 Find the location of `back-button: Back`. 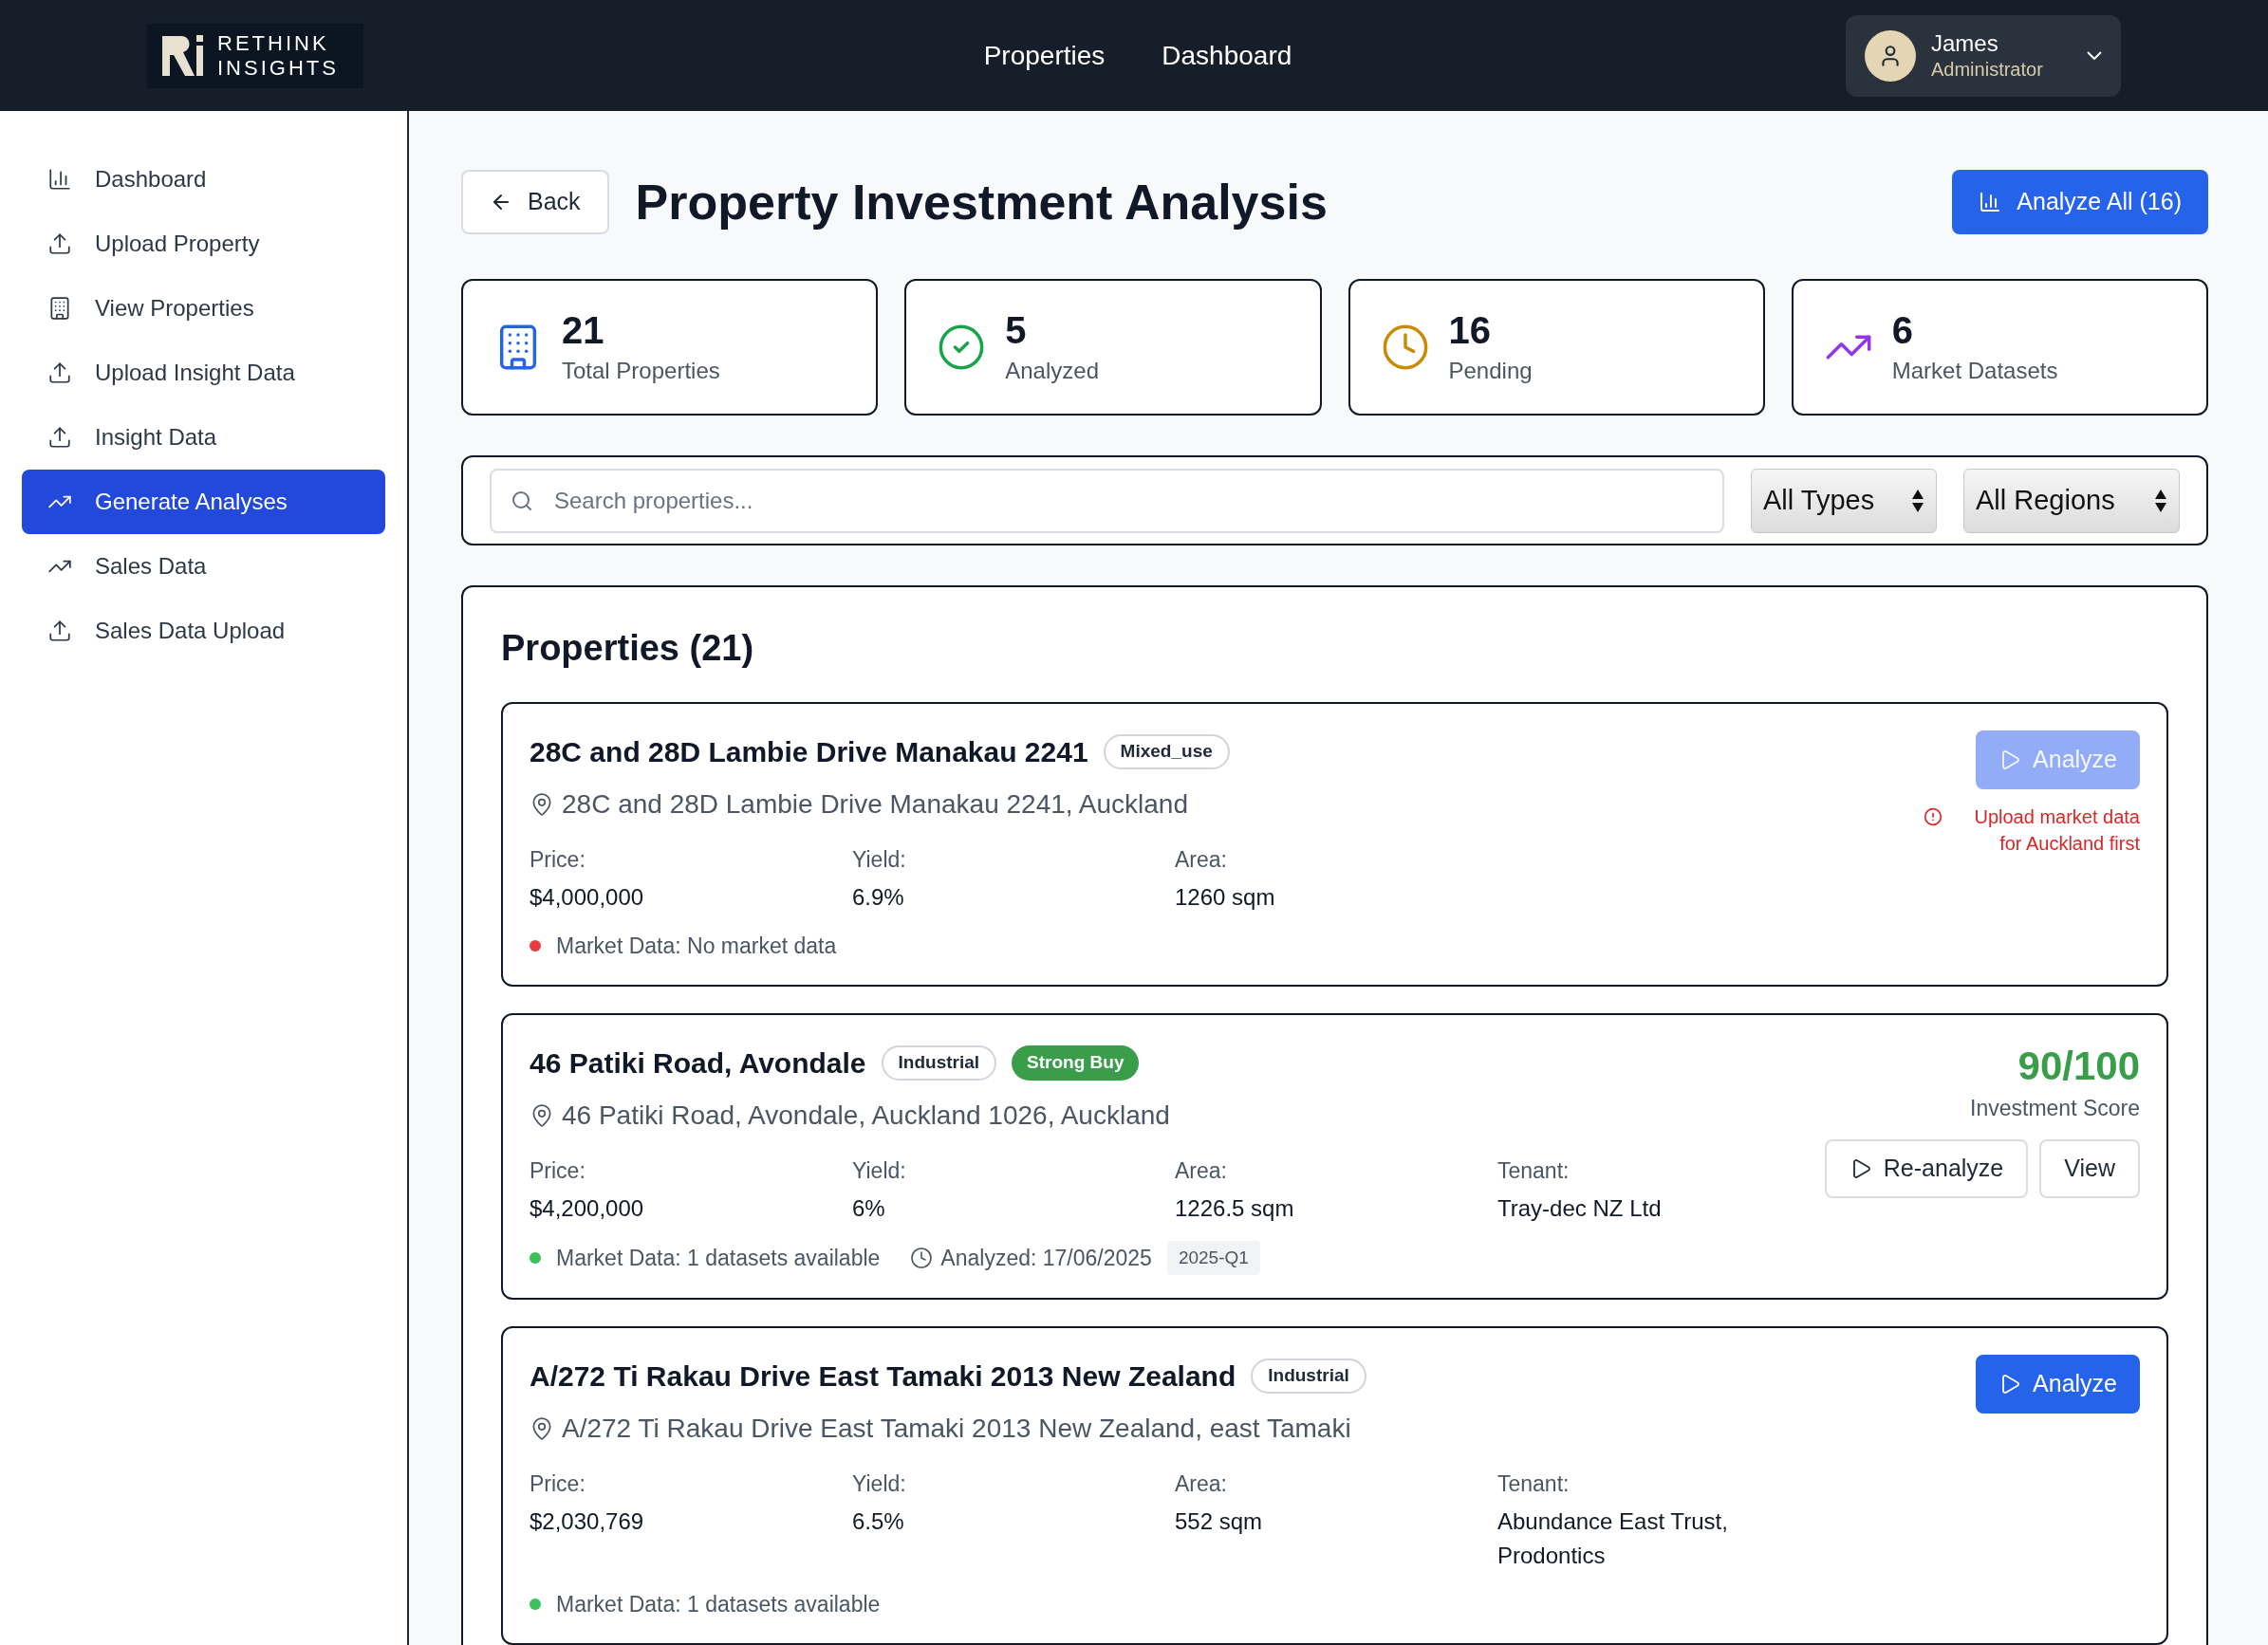

back-button: Back is located at coordinates (535, 202).